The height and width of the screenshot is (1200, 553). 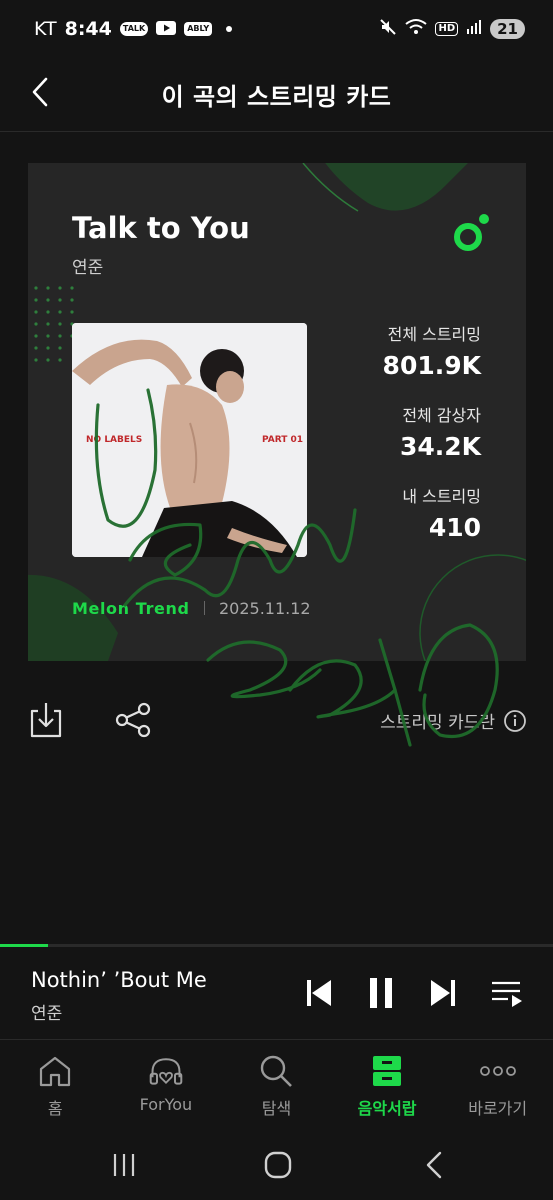 What do you see at coordinates (276, 1071) in the screenshot?
I see `search-icon` at bounding box center [276, 1071].